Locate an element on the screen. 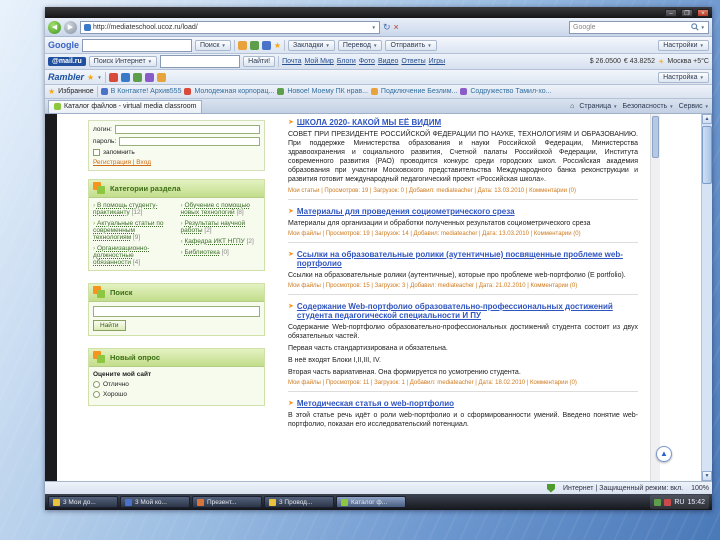  mailru-logo: @mail.ru is located at coordinates (67, 61).